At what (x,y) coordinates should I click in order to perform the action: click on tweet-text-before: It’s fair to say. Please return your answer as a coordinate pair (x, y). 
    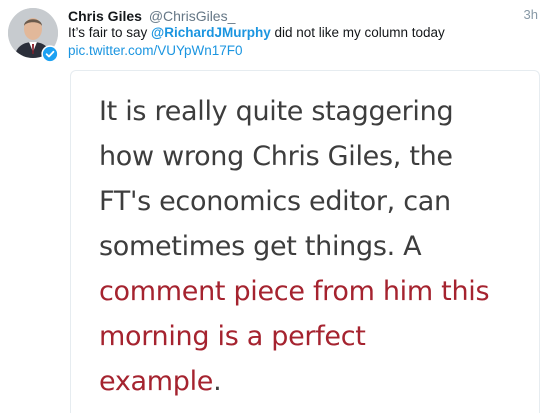
    Looking at the image, I should click on (110, 32).